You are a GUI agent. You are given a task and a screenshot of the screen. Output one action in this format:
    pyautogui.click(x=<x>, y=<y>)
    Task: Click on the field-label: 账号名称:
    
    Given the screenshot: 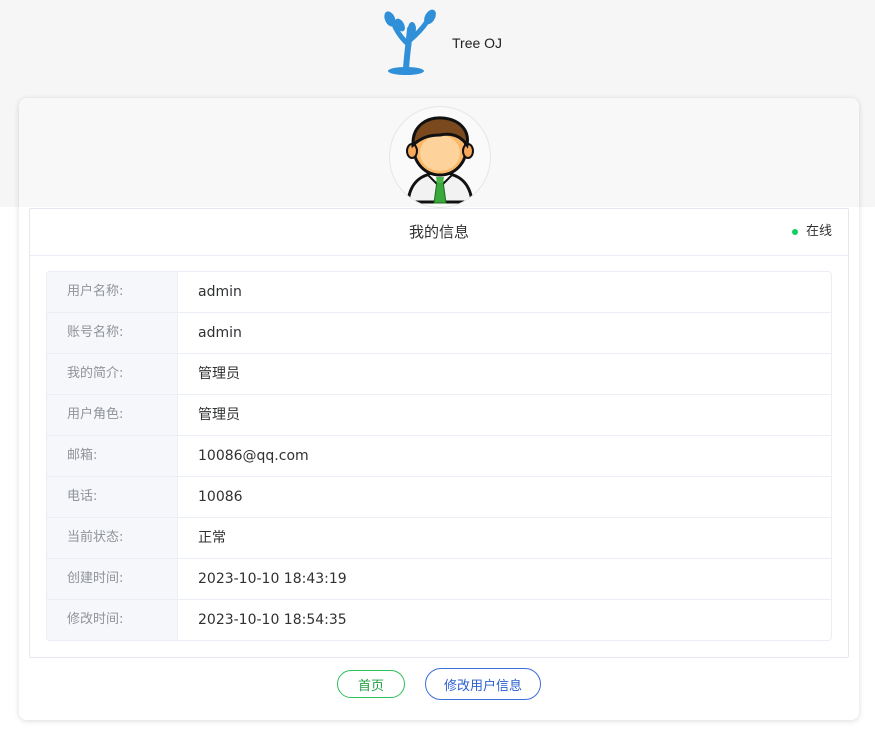 What is the action you would take?
    pyautogui.click(x=112, y=333)
    